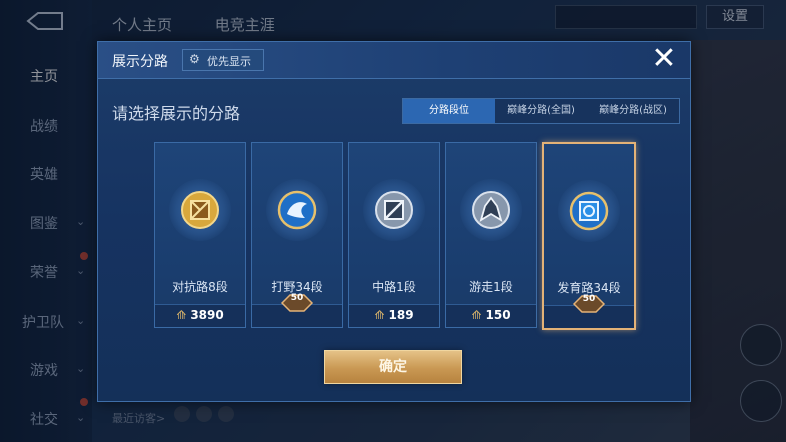 Image resolution: width=786 pixels, height=442 pixels. I want to click on confirm-button: 确定, so click(393, 367).